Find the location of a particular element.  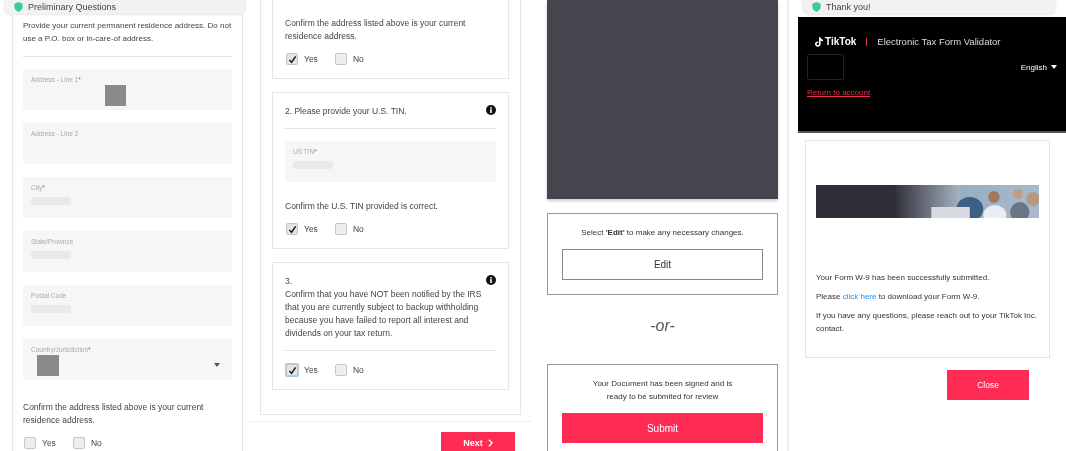

submit-prompt: Your Document has been signed and is ready to be submited for review is located at coordinates (662, 390).